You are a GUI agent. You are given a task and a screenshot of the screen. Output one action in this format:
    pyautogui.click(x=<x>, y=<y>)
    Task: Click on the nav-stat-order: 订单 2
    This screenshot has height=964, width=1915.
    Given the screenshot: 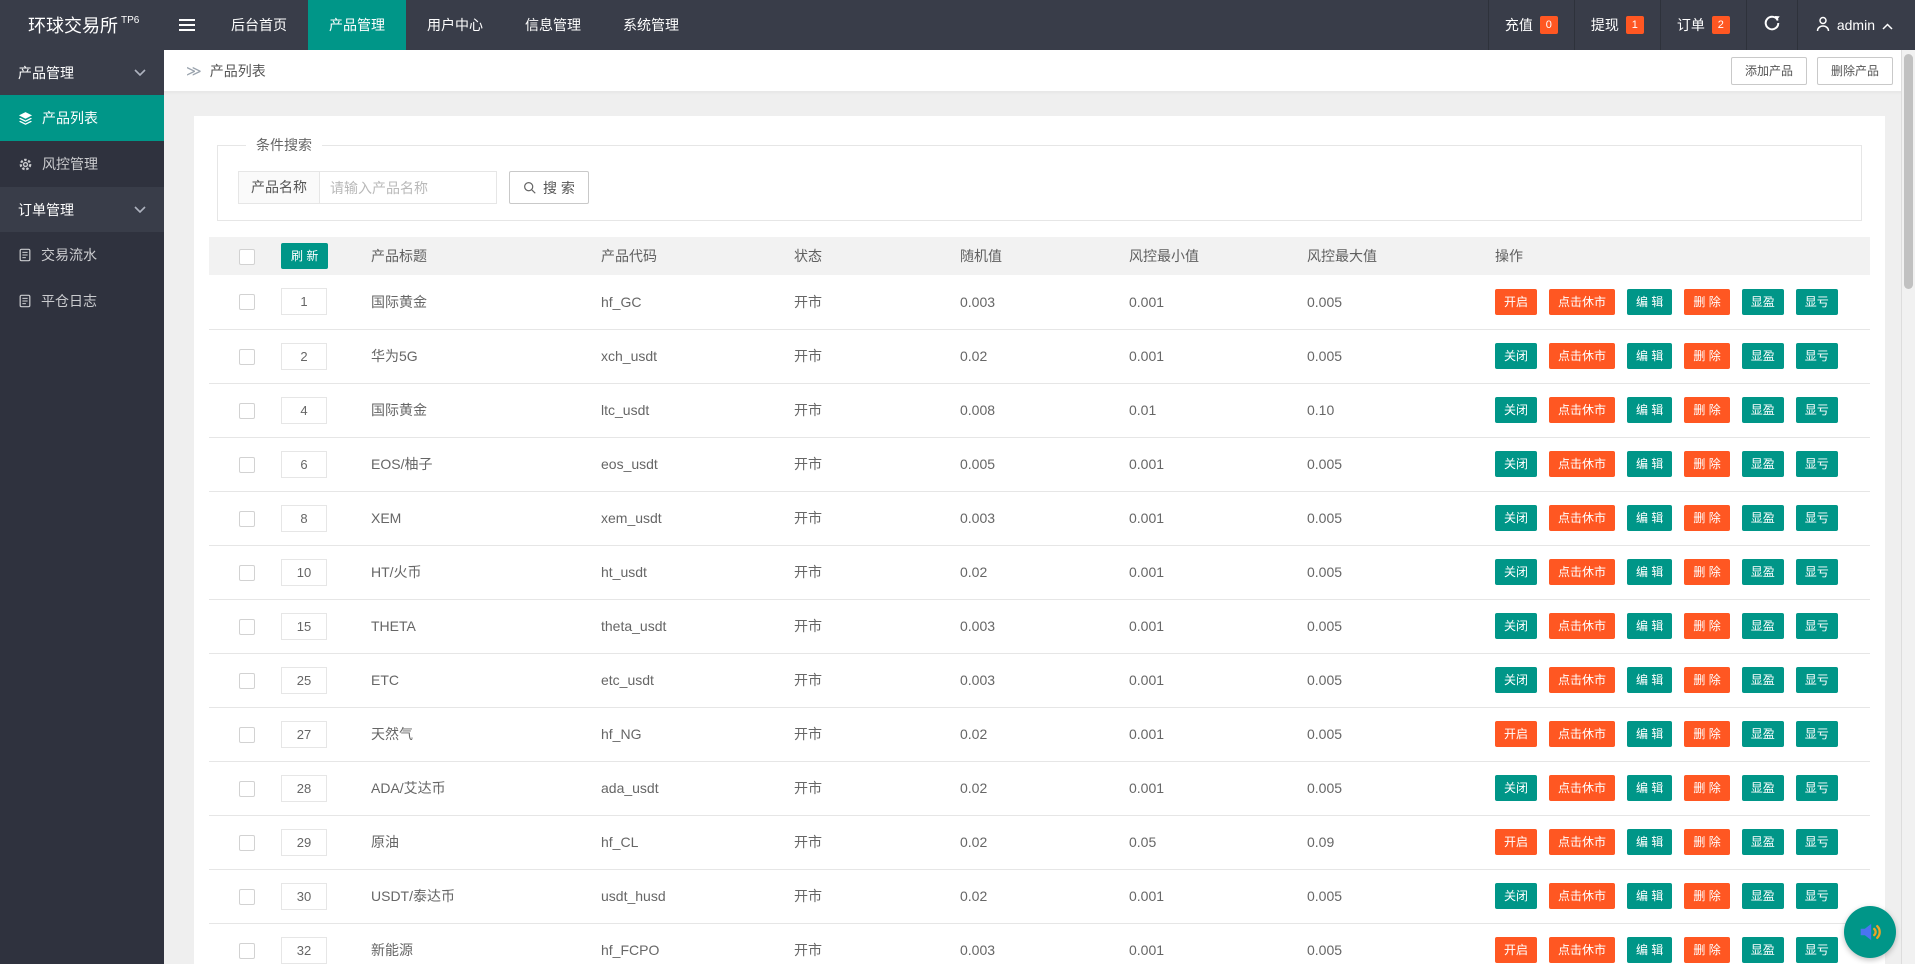 What is the action you would take?
    pyautogui.click(x=1702, y=25)
    